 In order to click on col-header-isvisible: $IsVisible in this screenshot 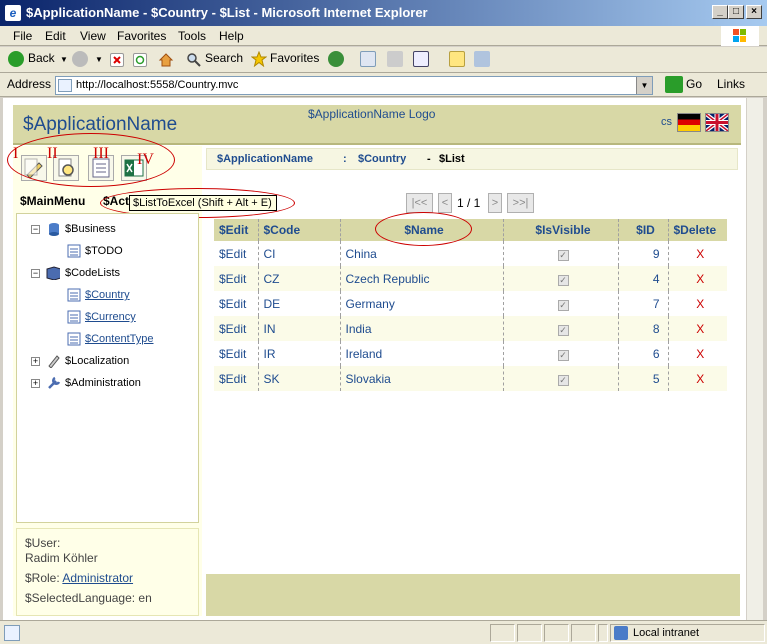, I will do `click(560, 230)`.